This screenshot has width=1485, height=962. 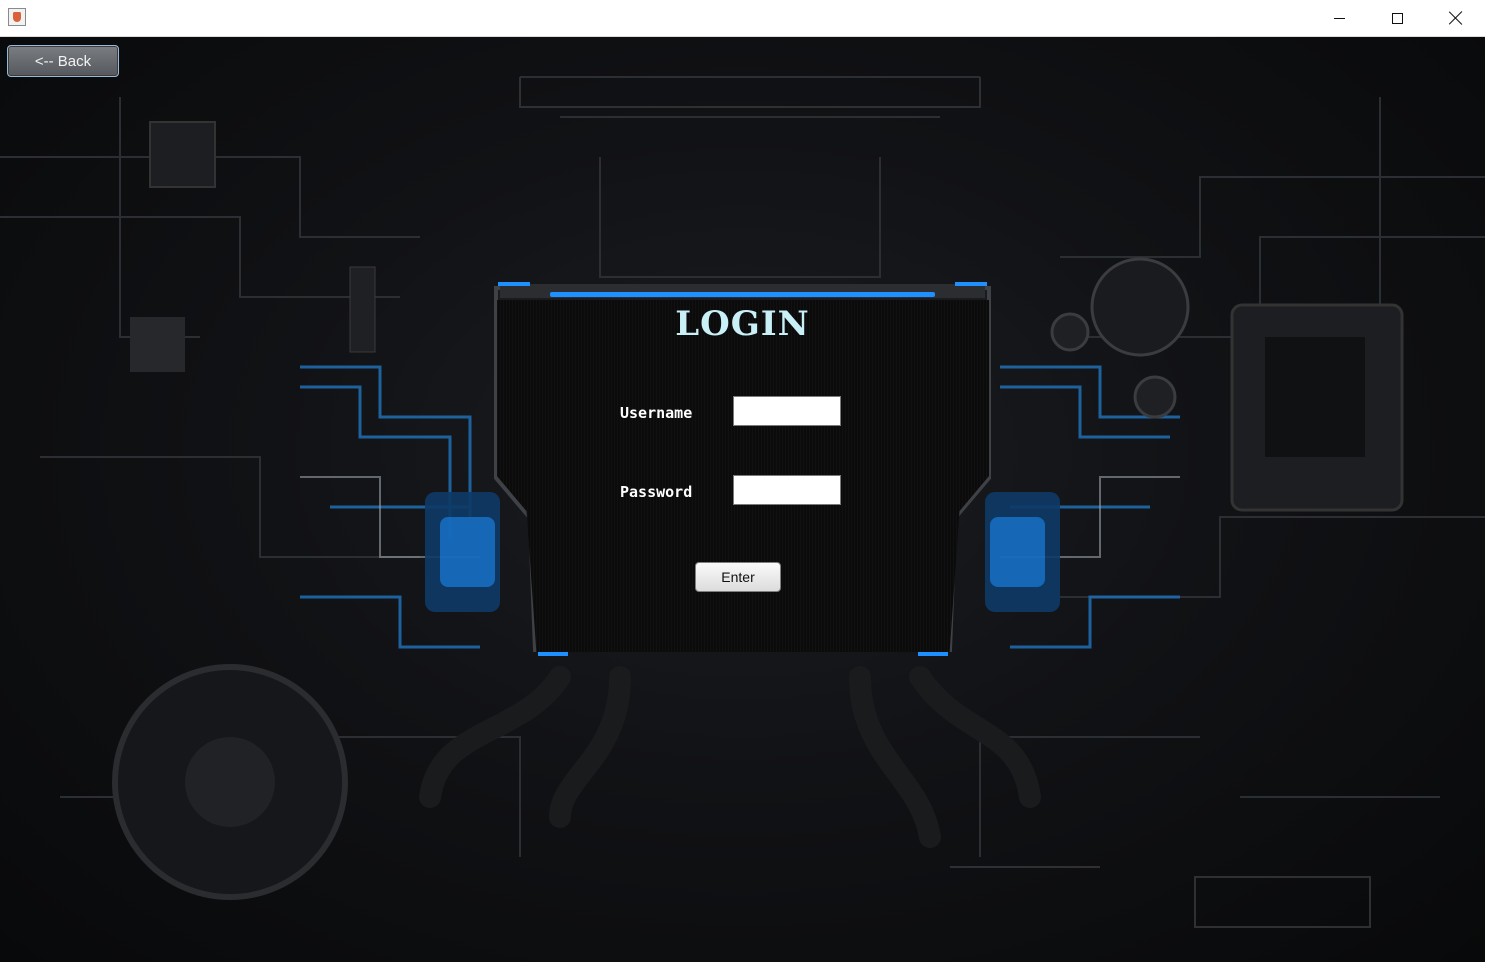 What do you see at coordinates (738, 577) in the screenshot?
I see `enter-button: Enter` at bounding box center [738, 577].